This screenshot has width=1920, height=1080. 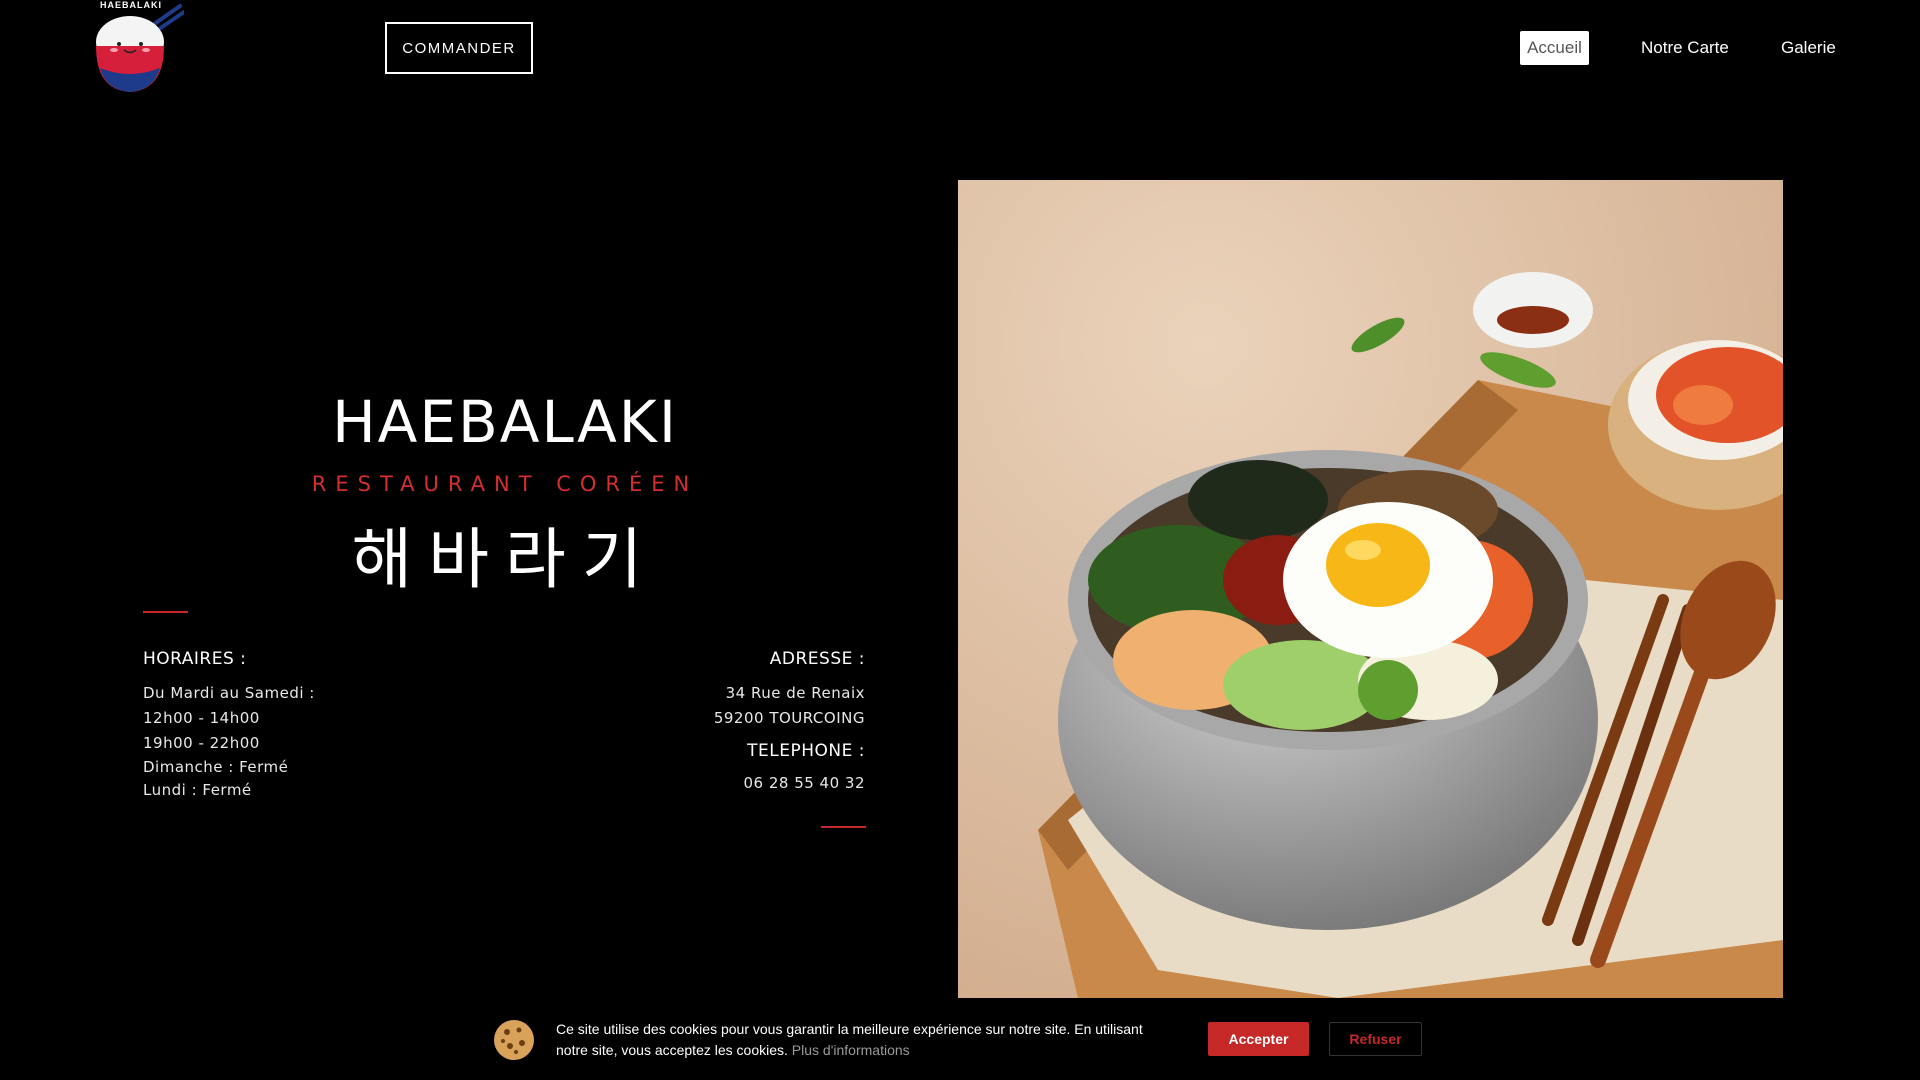 What do you see at coordinates (201, 743) in the screenshot?
I see `hours-line: 19h00 - 22h00` at bounding box center [201, 743].